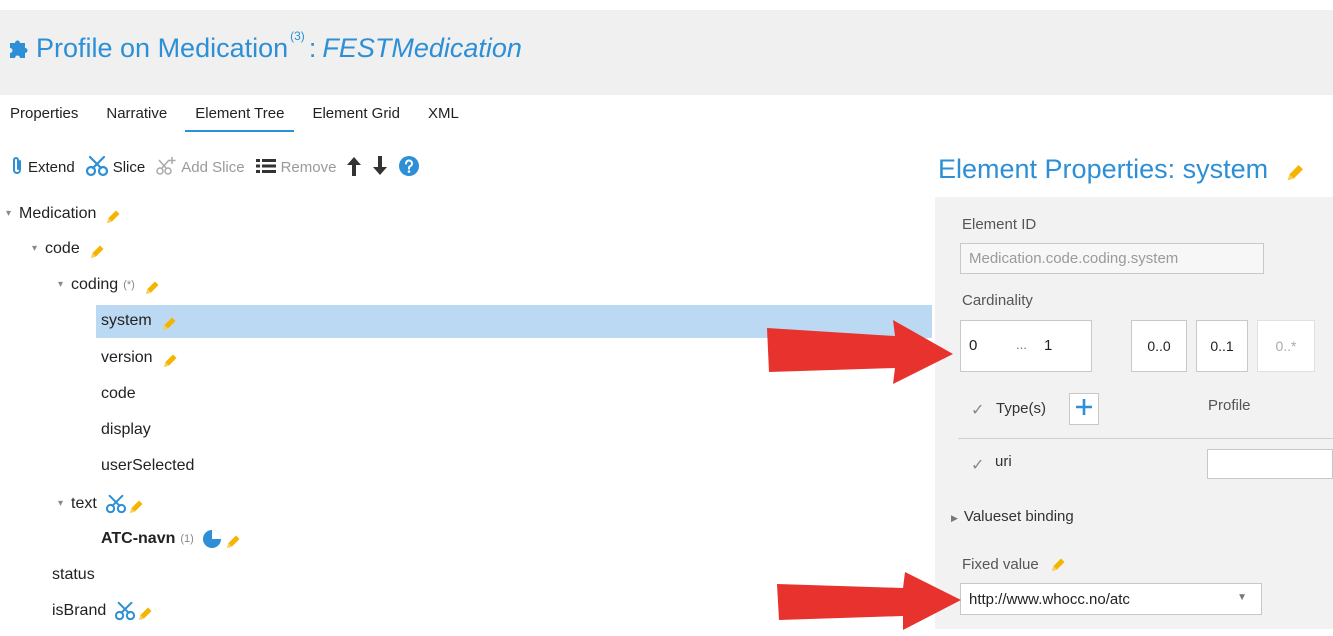  What do you see at coordinates (1286, 346) in the screenshot?
I see `cardinality-preset-0-star: 0..*` at bounding box center [1286, 346].